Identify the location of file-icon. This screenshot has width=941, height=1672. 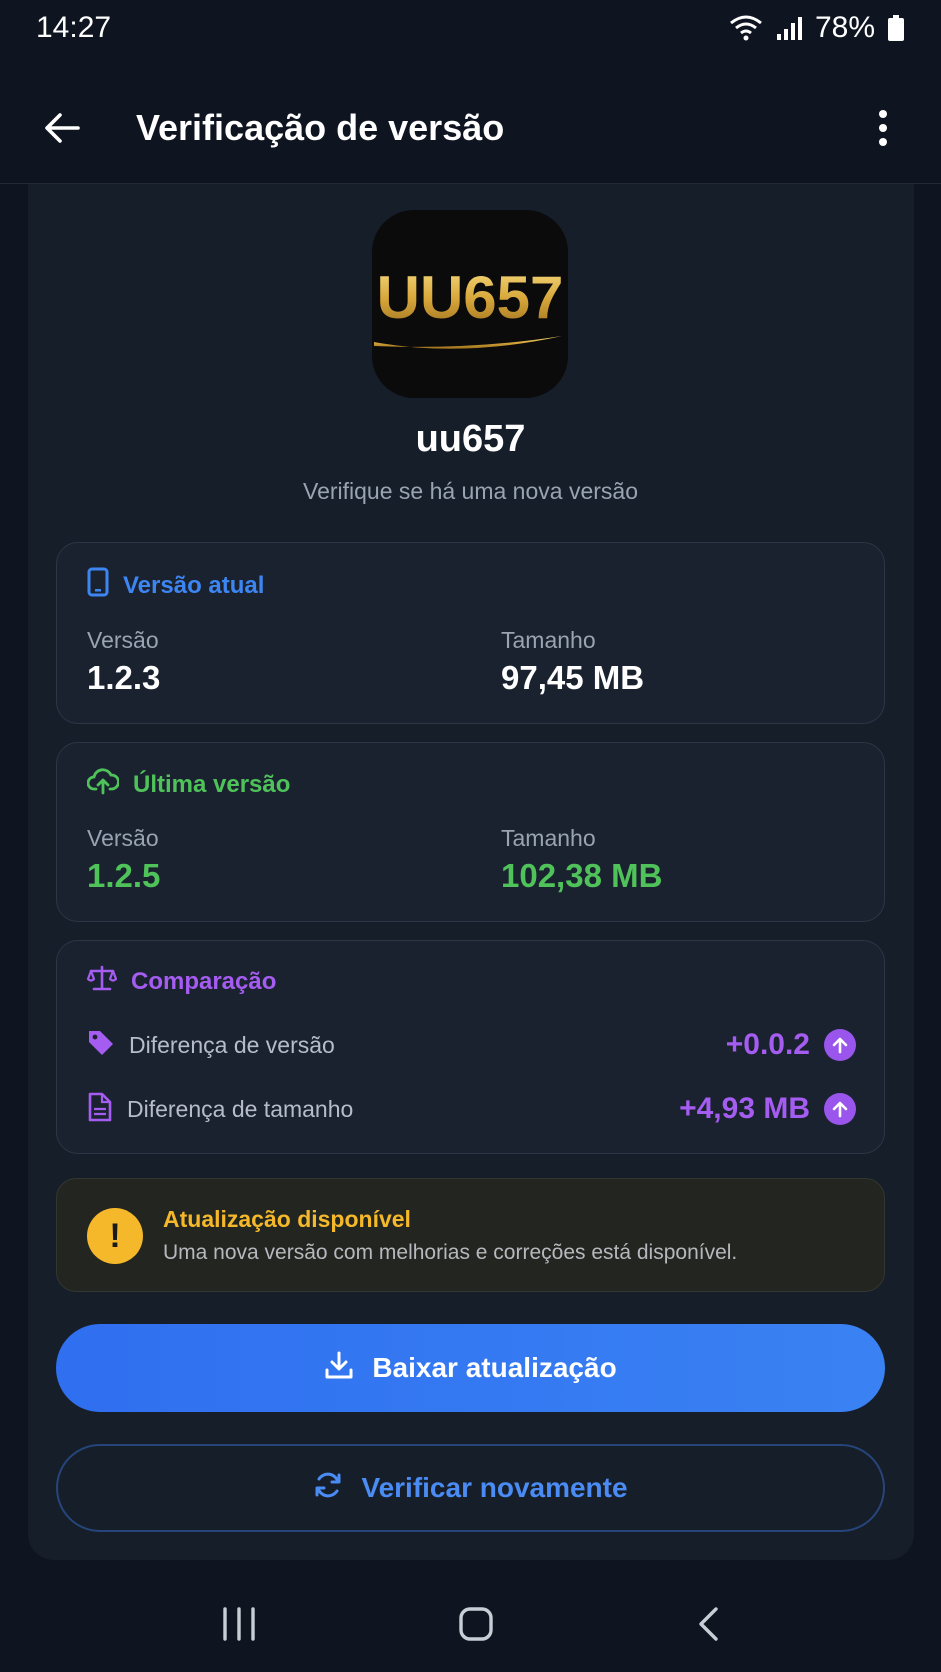
(100, 1109).